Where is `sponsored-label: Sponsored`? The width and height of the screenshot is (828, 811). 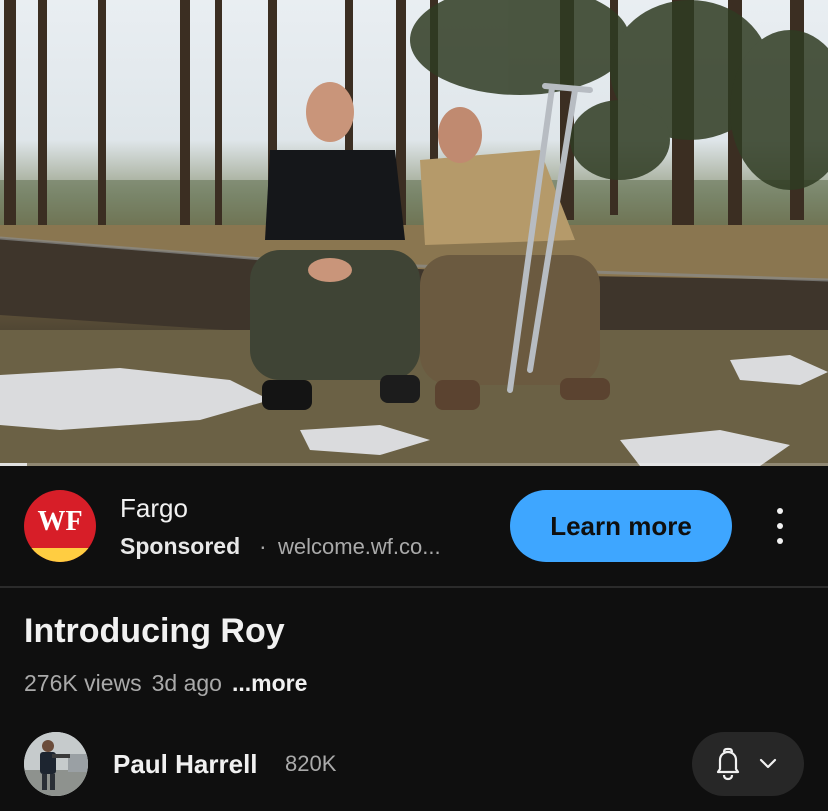 sponsored-label: Sponsored is located at coordinates (180, 546).